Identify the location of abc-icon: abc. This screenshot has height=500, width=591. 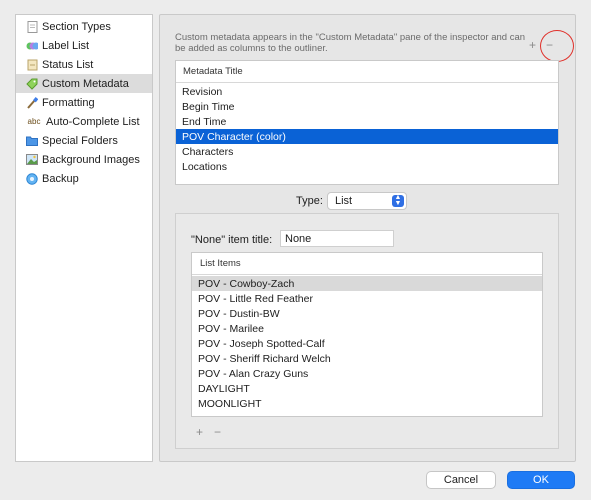
(34, 121).